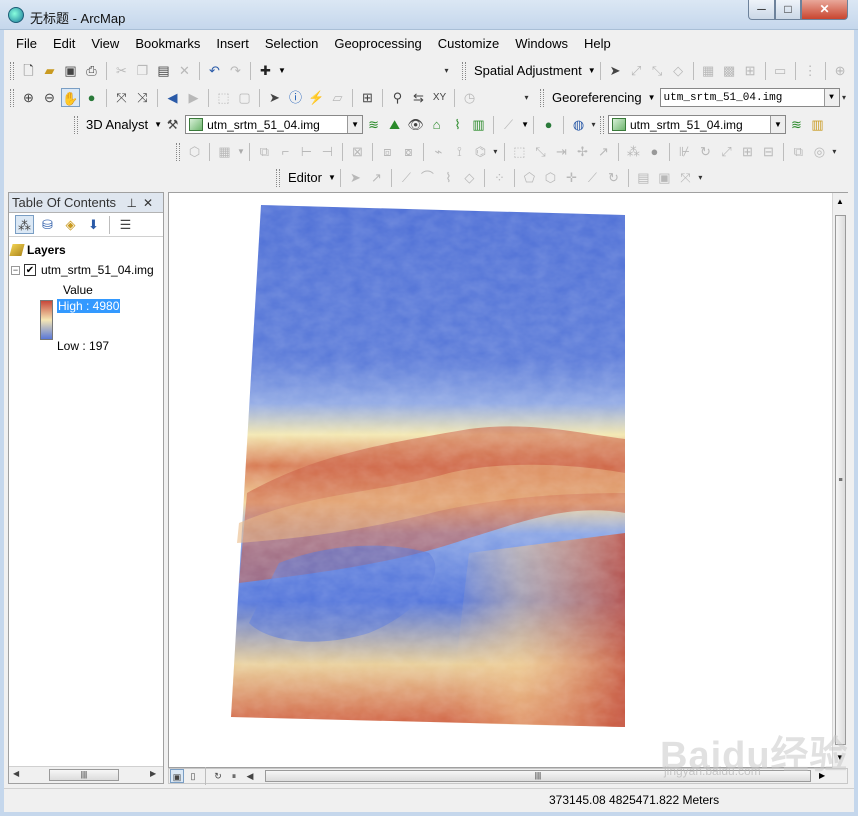 Image resolution: width=858 pixels, height=816 pixels. What do you see at coordinates (250, 776) in the screenshot?
I see `scroll-left-icon: ◀` at bounding box center [250, 776].